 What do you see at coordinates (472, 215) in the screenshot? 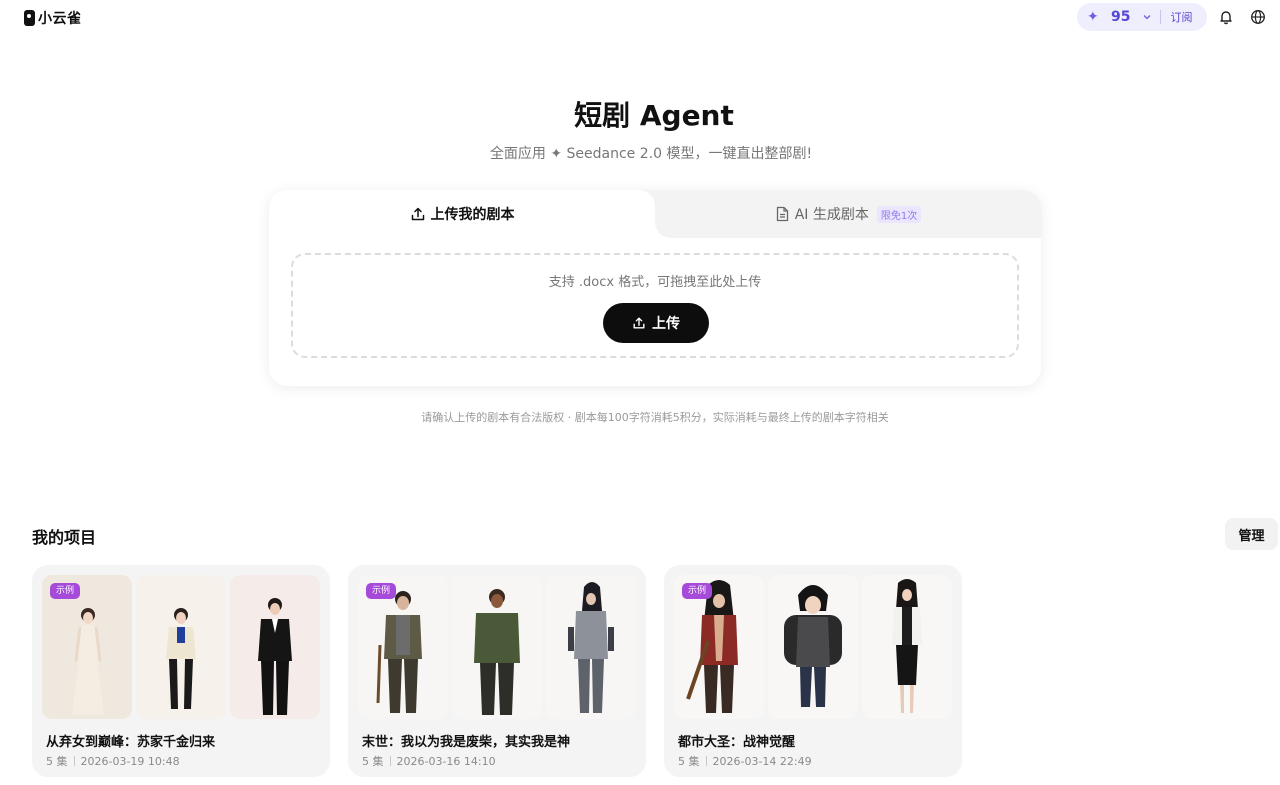
I see `tab-upload-label: 上传我的剧本` at bounding box center [472, 215].